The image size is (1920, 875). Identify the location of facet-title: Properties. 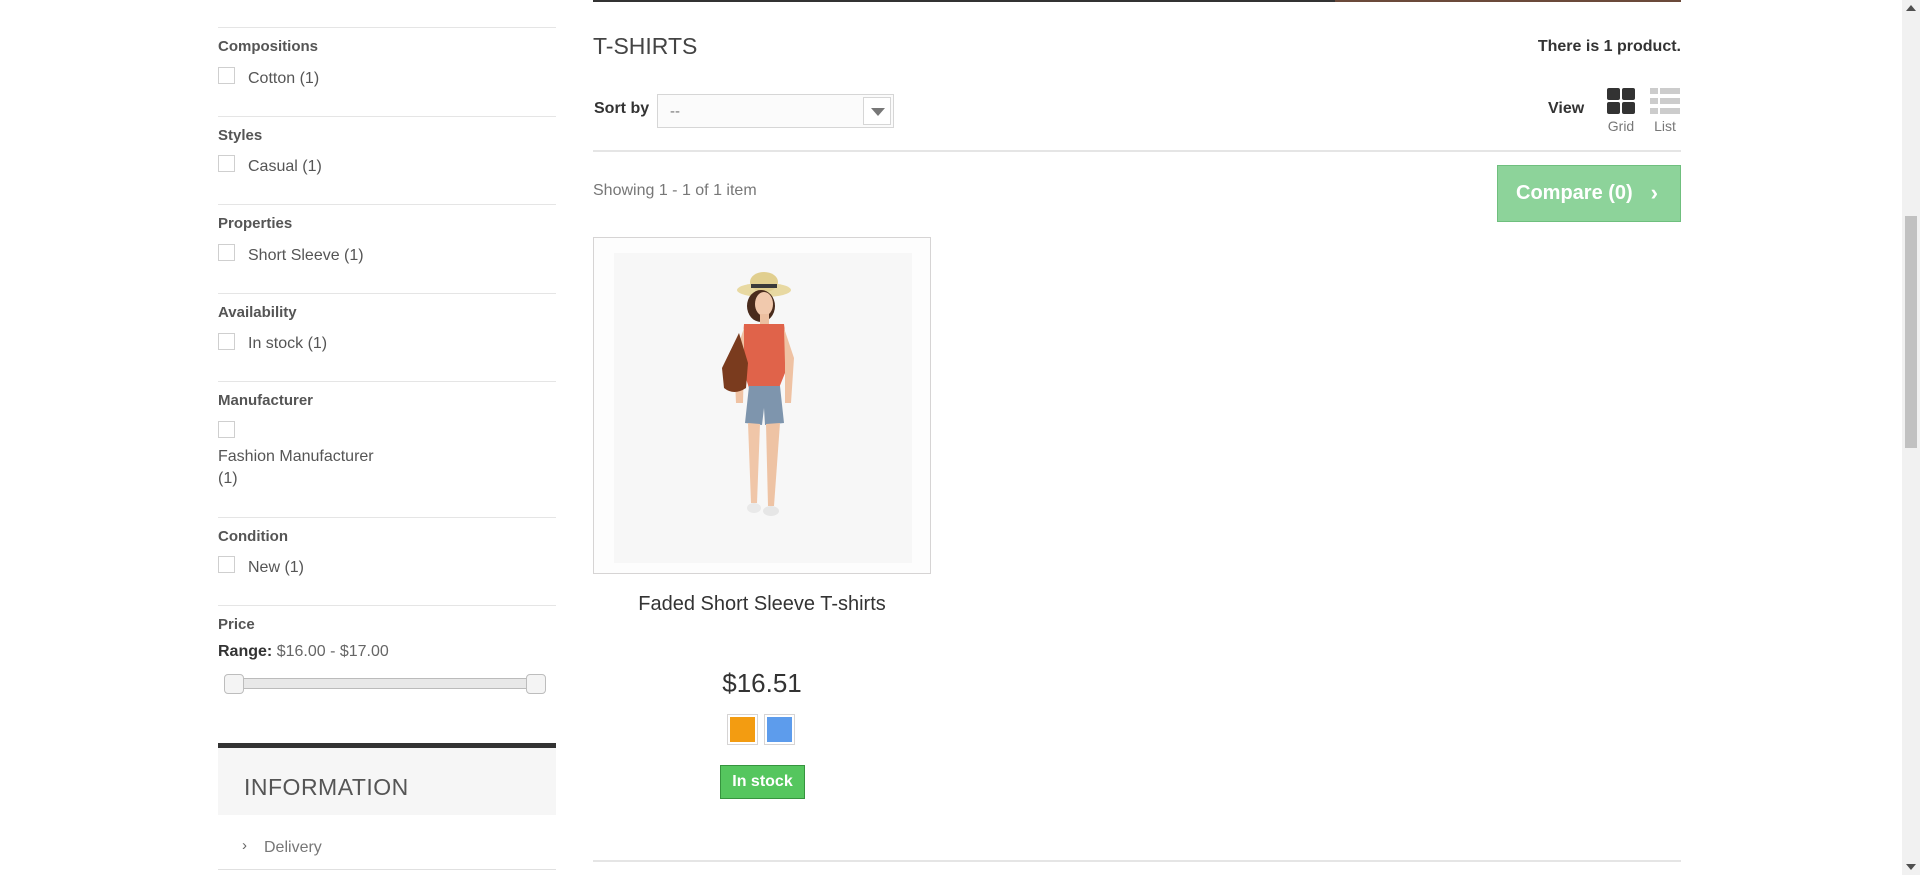
(255, 223).